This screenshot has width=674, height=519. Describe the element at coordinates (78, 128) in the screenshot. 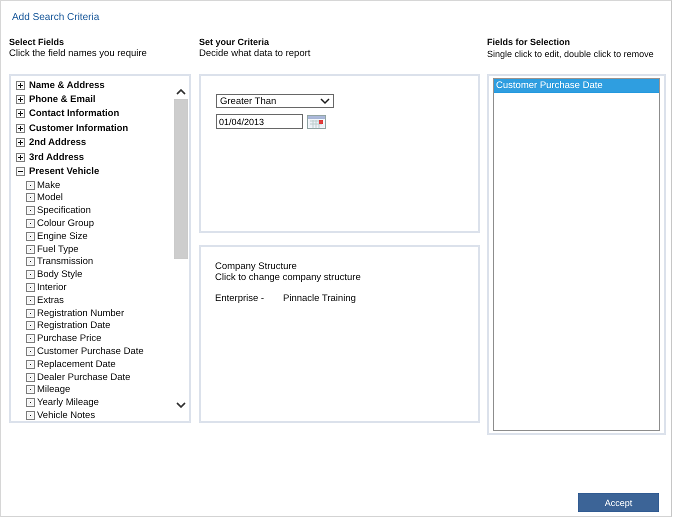

I see `tree-group: Customer Information` at that location.